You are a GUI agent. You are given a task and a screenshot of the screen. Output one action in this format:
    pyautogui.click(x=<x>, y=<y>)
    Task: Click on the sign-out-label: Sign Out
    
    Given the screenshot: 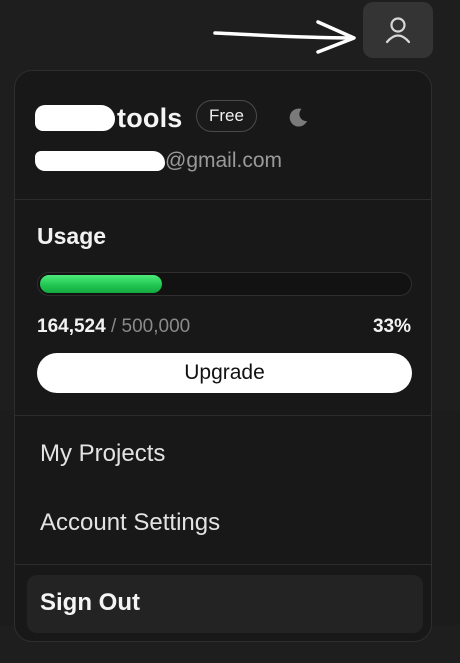 What is the action you would take?
    pyautogui.click(x=90, y=602)
    